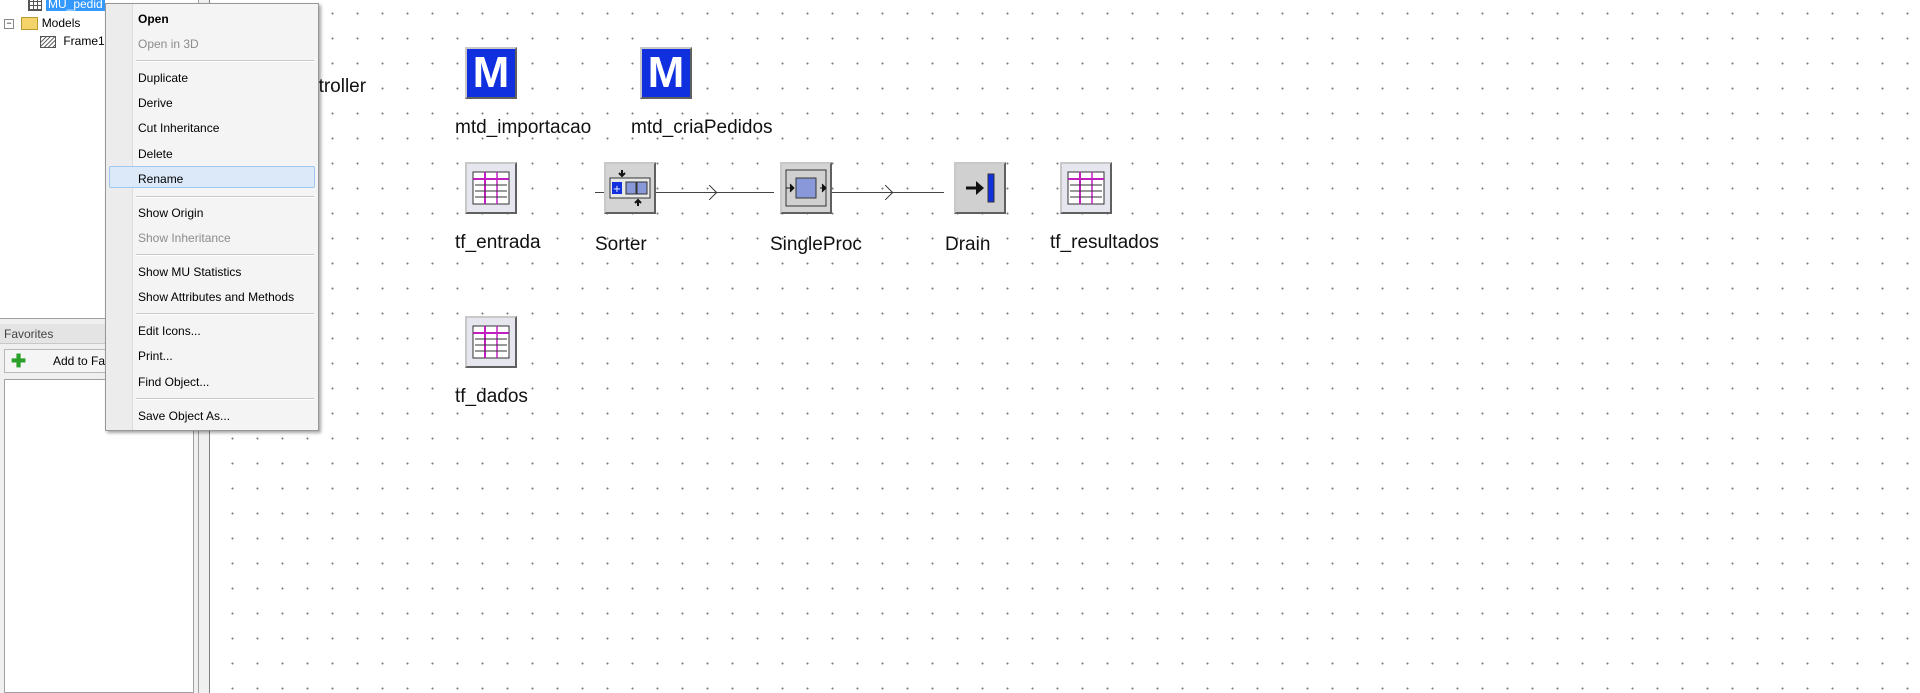 The height and width of the screenshot is (693, 1920). I want to click on method-icon-criapedidos: M, so click(666, 73).